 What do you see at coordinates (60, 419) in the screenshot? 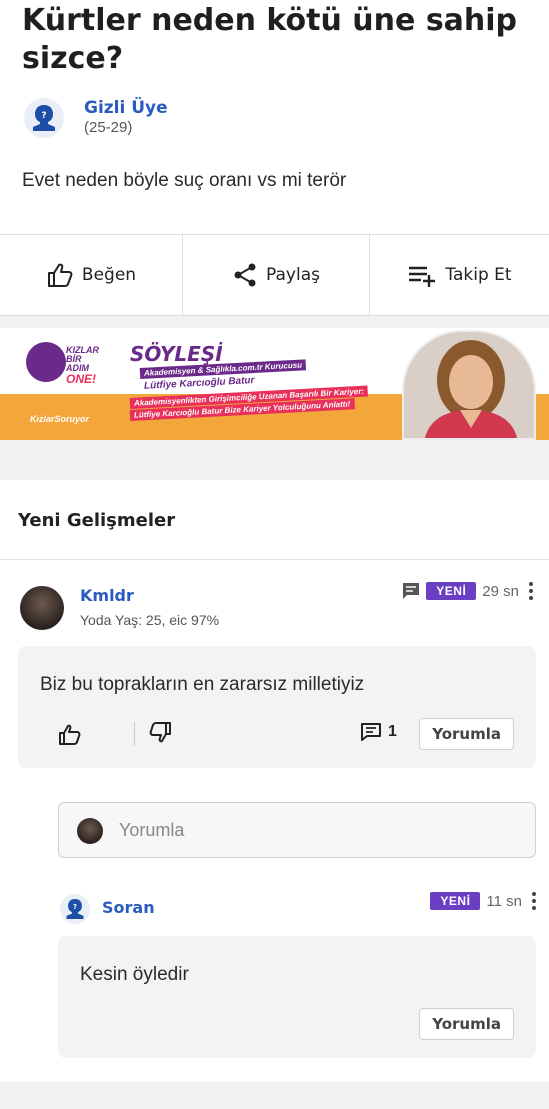
I see `banner-site-name: KızlarSoruyor` at bounding box center [60, 419].